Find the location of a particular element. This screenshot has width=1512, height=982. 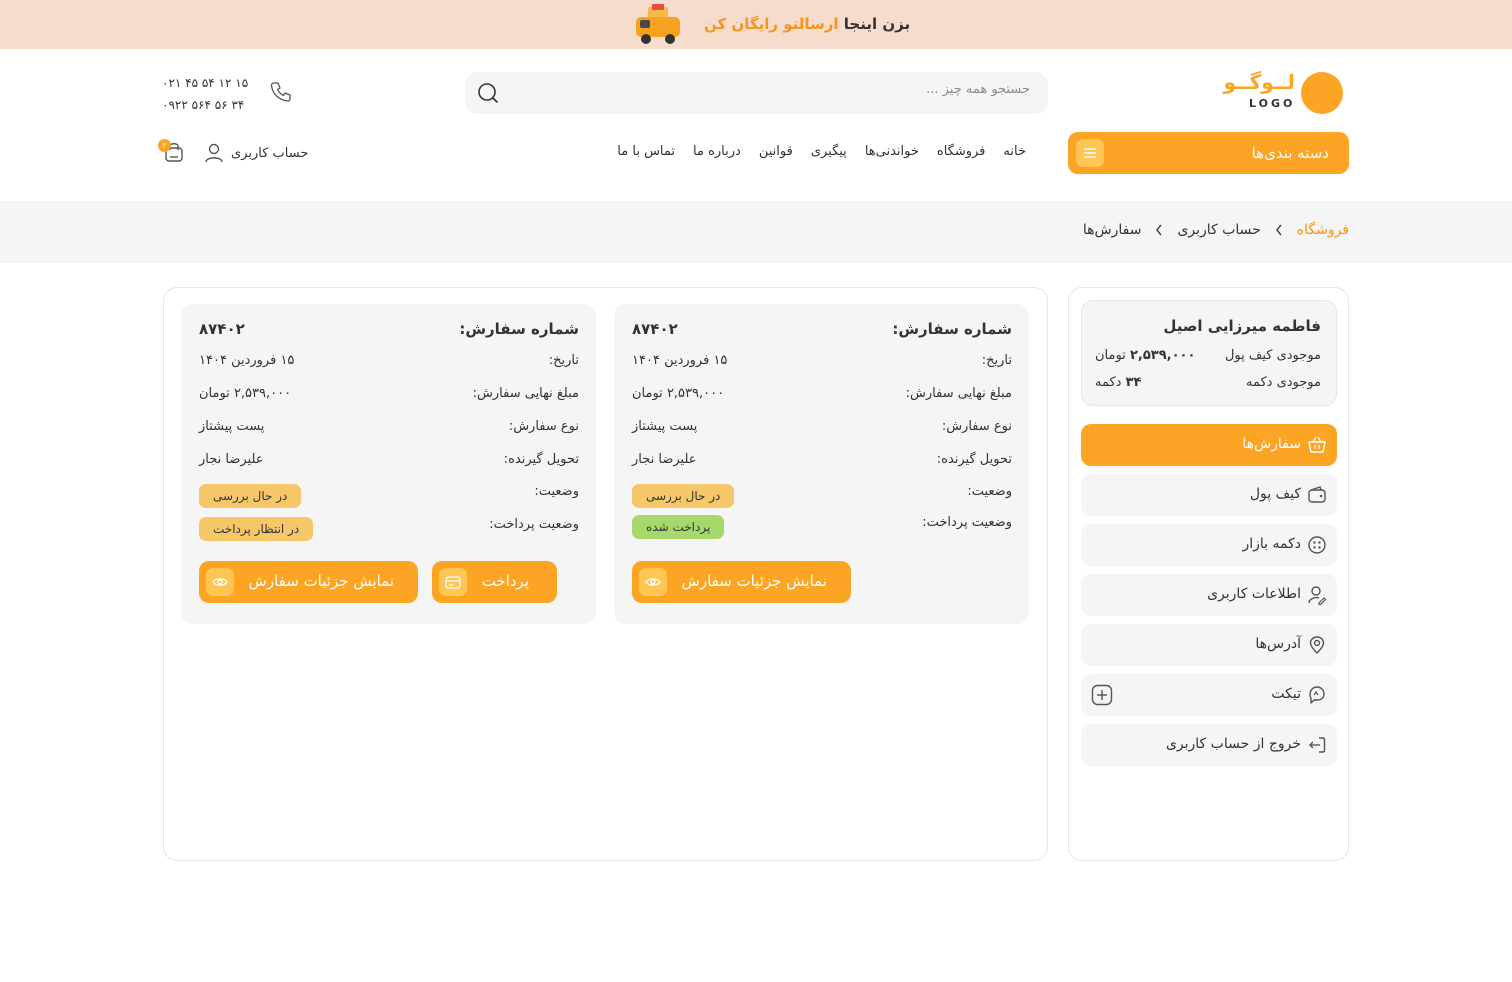

menu-icon is located at coordinates (1090, 153).